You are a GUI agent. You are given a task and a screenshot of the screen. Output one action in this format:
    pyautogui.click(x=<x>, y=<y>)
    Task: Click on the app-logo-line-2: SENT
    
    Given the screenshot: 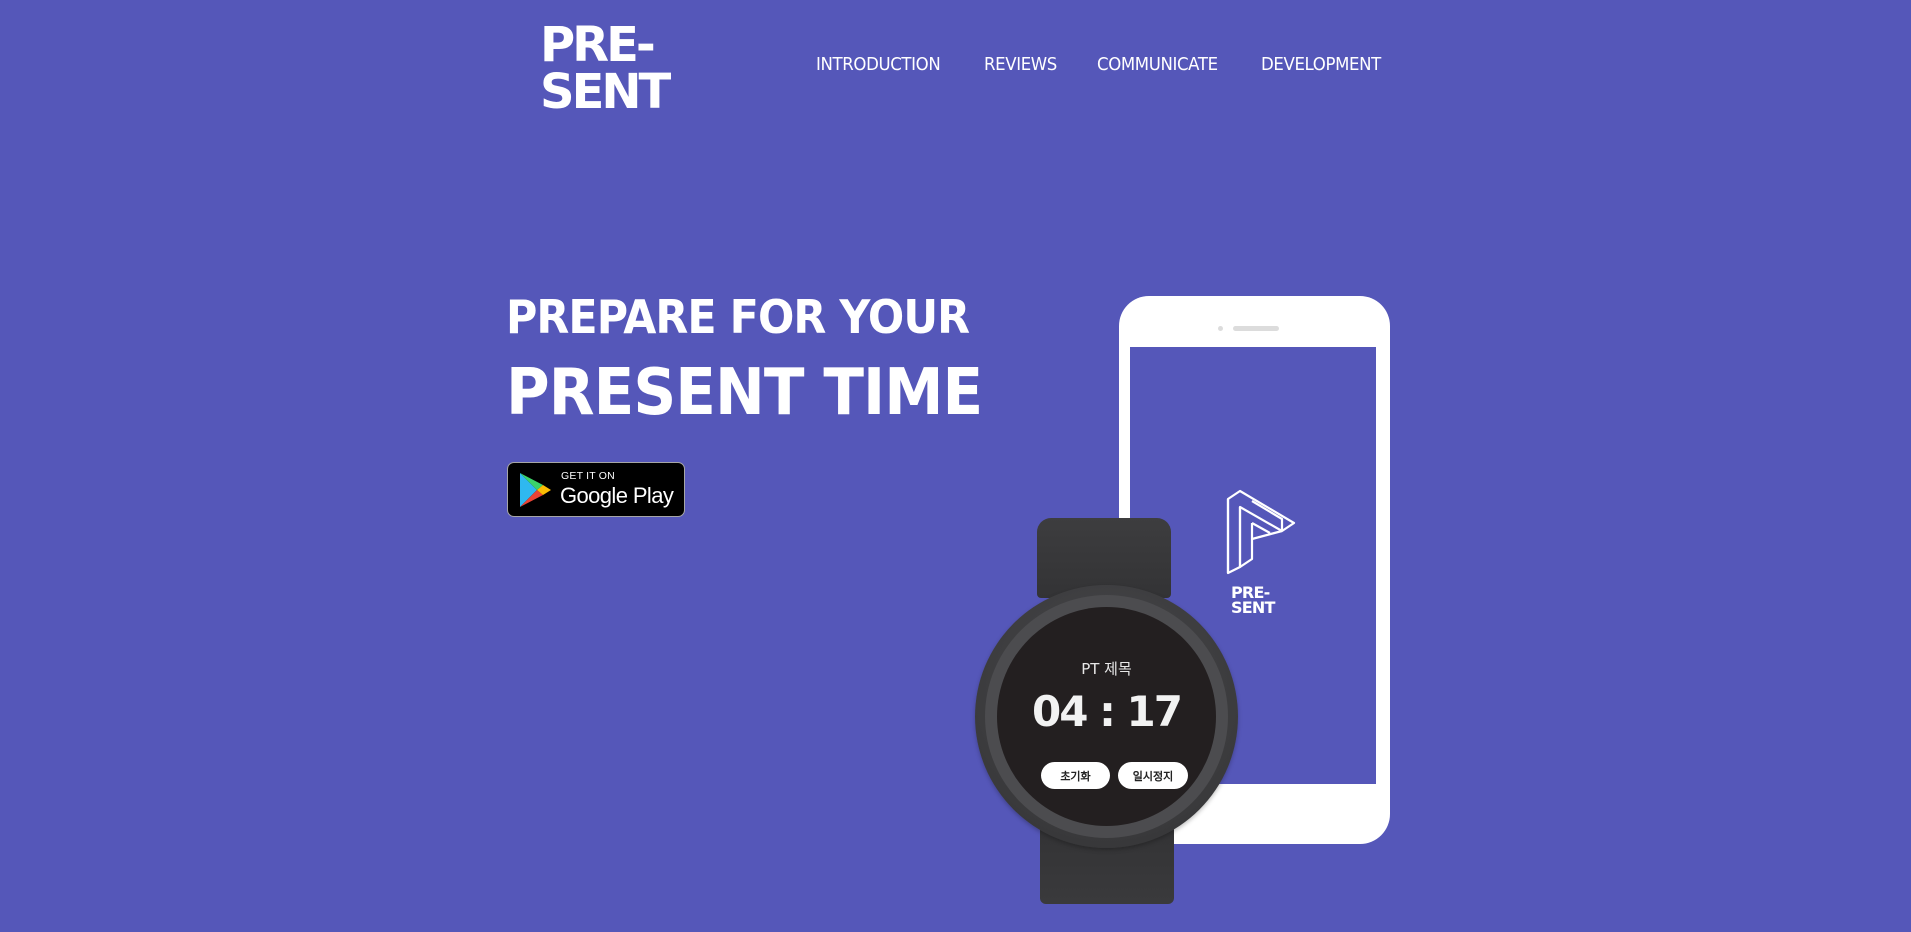 What is the action you would take?
    pyautogui.click(x=1253, y=607)
    